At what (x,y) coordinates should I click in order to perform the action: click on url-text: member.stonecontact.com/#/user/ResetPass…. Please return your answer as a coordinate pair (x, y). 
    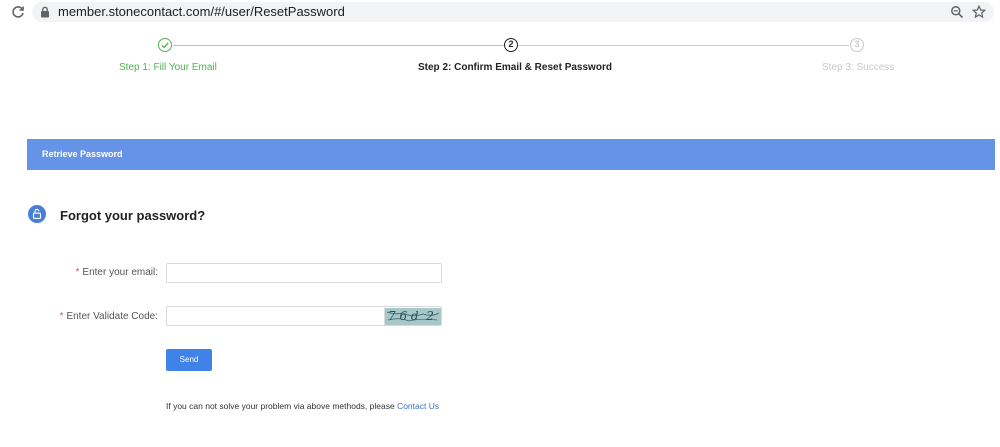
    Looking at the image, I should click on (201, 12).